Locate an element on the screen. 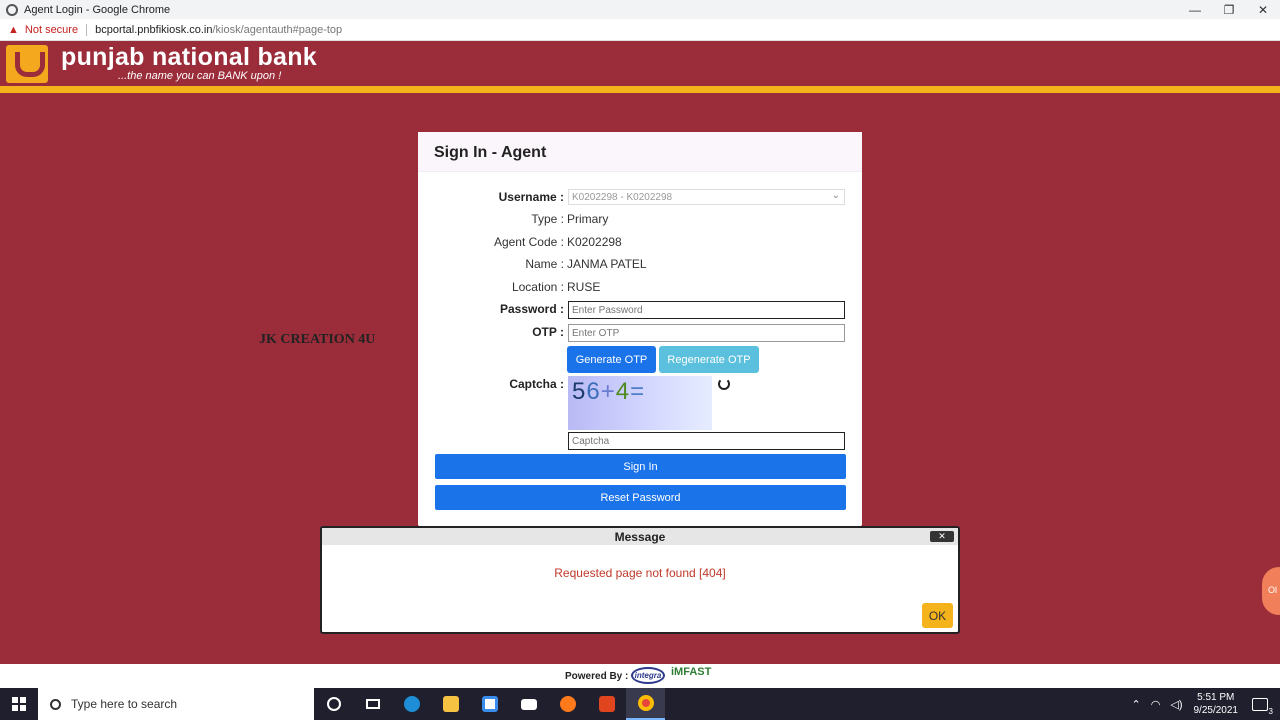 The image size is (1280, 720). agent-code-label: Agent Code : is located at coordinates (528, 242).